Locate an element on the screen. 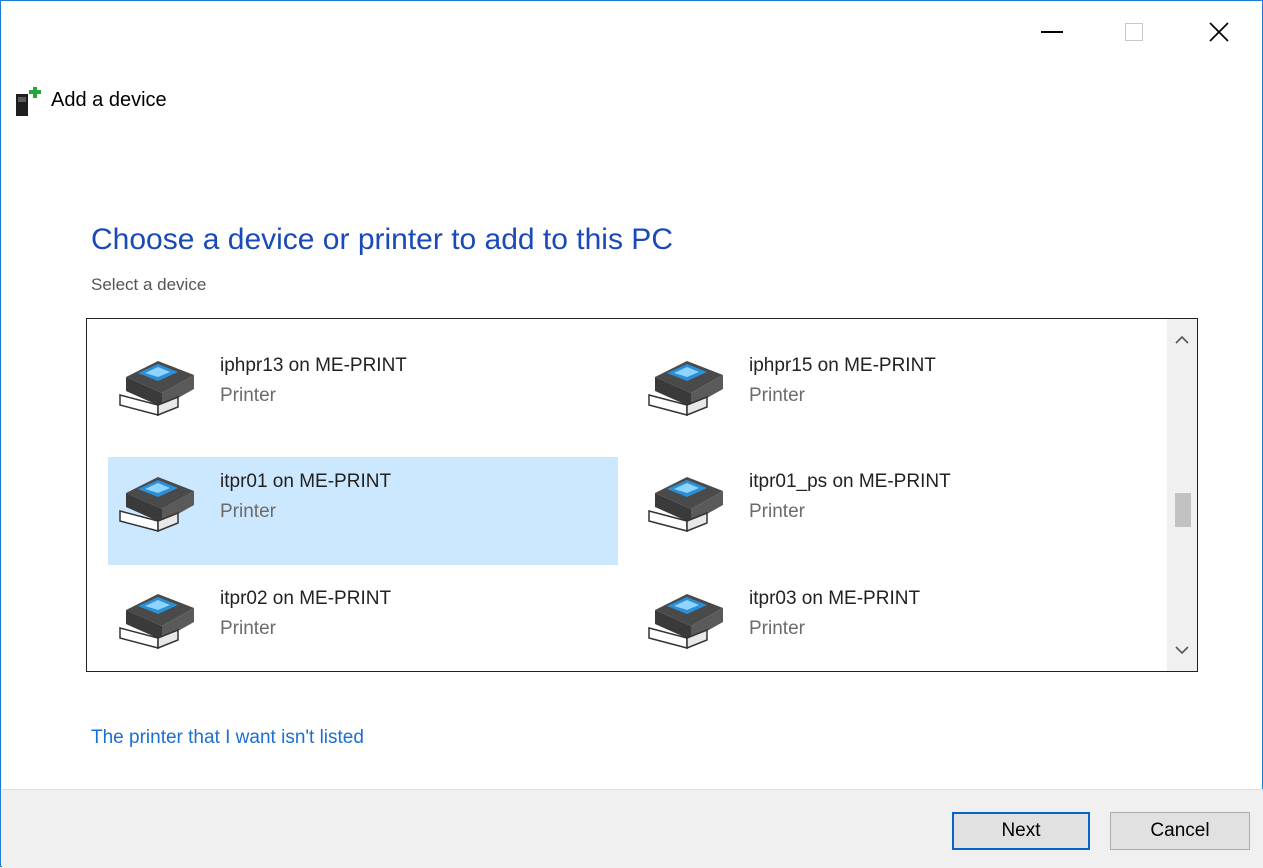  cancel-button: Cancel is located at coordinates (1180, 831).